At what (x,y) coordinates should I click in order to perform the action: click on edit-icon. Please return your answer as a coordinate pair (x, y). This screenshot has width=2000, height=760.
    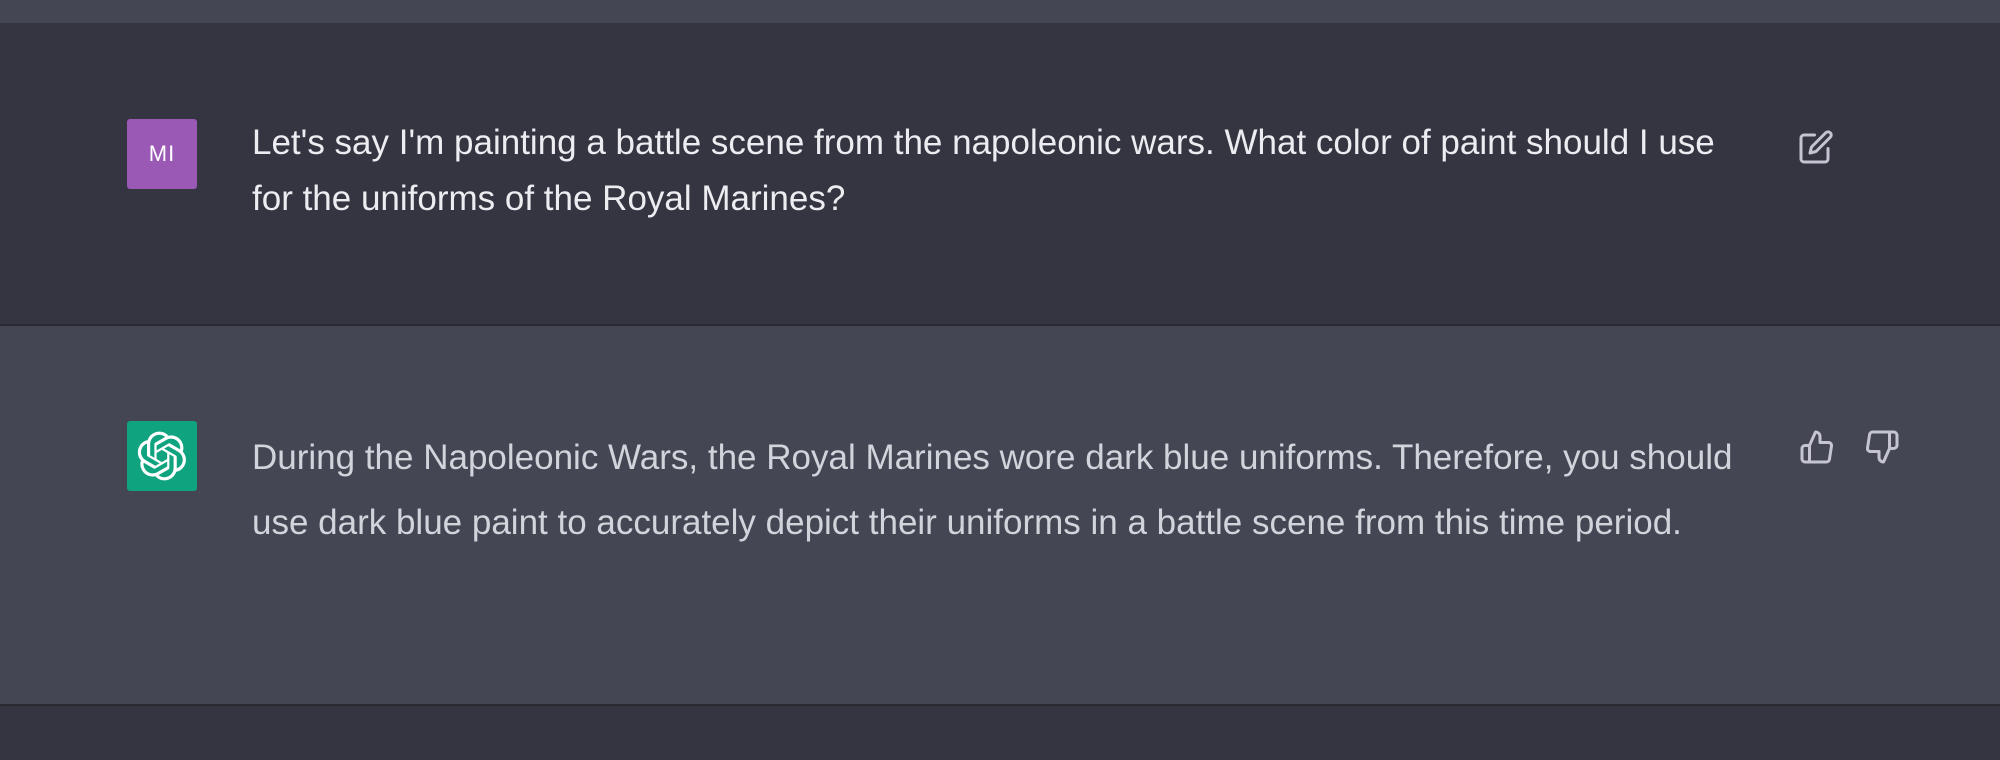
    Looking at the image, I should click on (1816, 147).